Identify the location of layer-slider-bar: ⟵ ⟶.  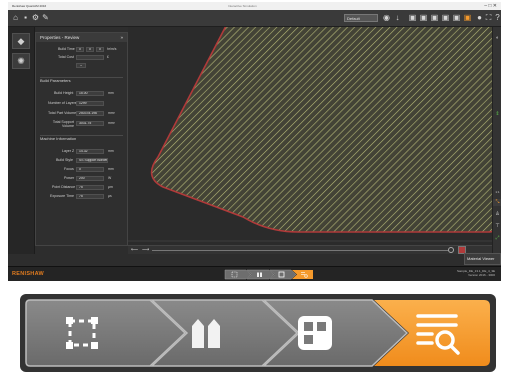
(310, 249).